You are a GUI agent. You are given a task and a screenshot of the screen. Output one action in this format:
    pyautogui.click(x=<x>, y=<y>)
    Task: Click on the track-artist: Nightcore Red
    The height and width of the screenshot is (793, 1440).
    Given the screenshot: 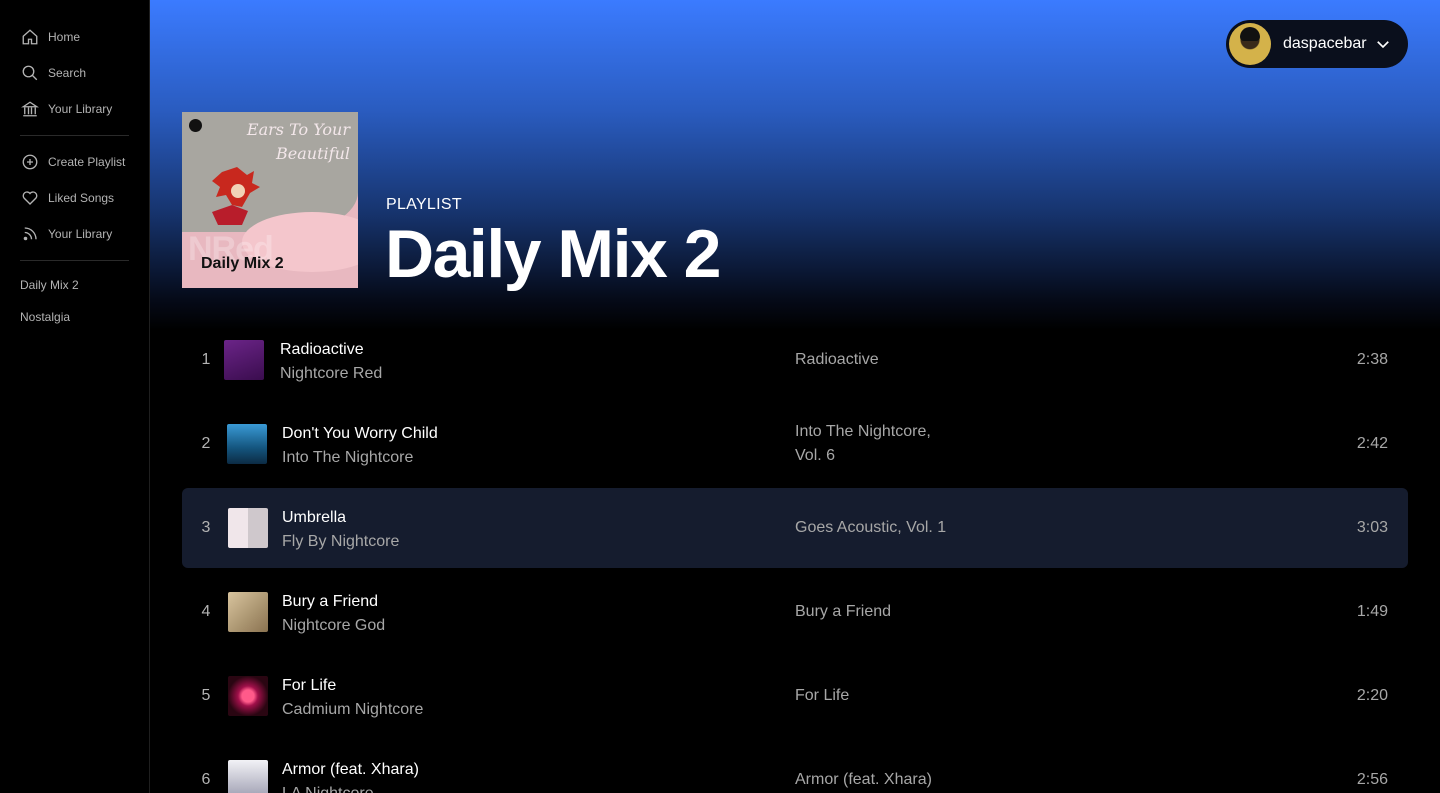 What is the action you would take?
    pyautogui.click(x=331, y=374)
    